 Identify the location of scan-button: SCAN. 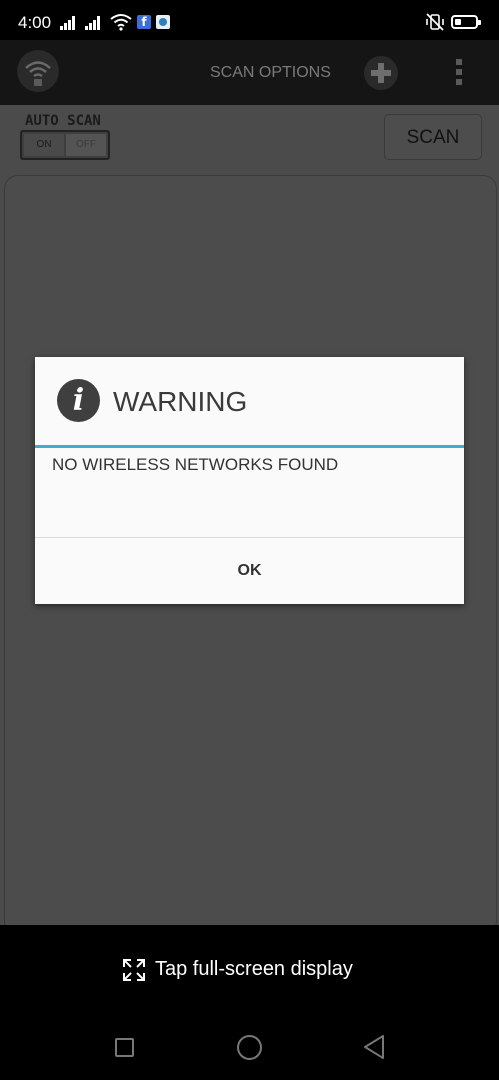
(433, 137).